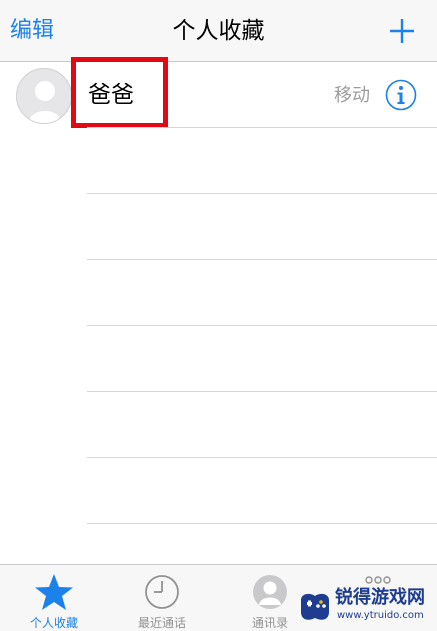 This screenshot has width=437, height=631. Describe the element at coordinates (315, 606) in the screenshot. I see `watermark-logo-icon` at that location.